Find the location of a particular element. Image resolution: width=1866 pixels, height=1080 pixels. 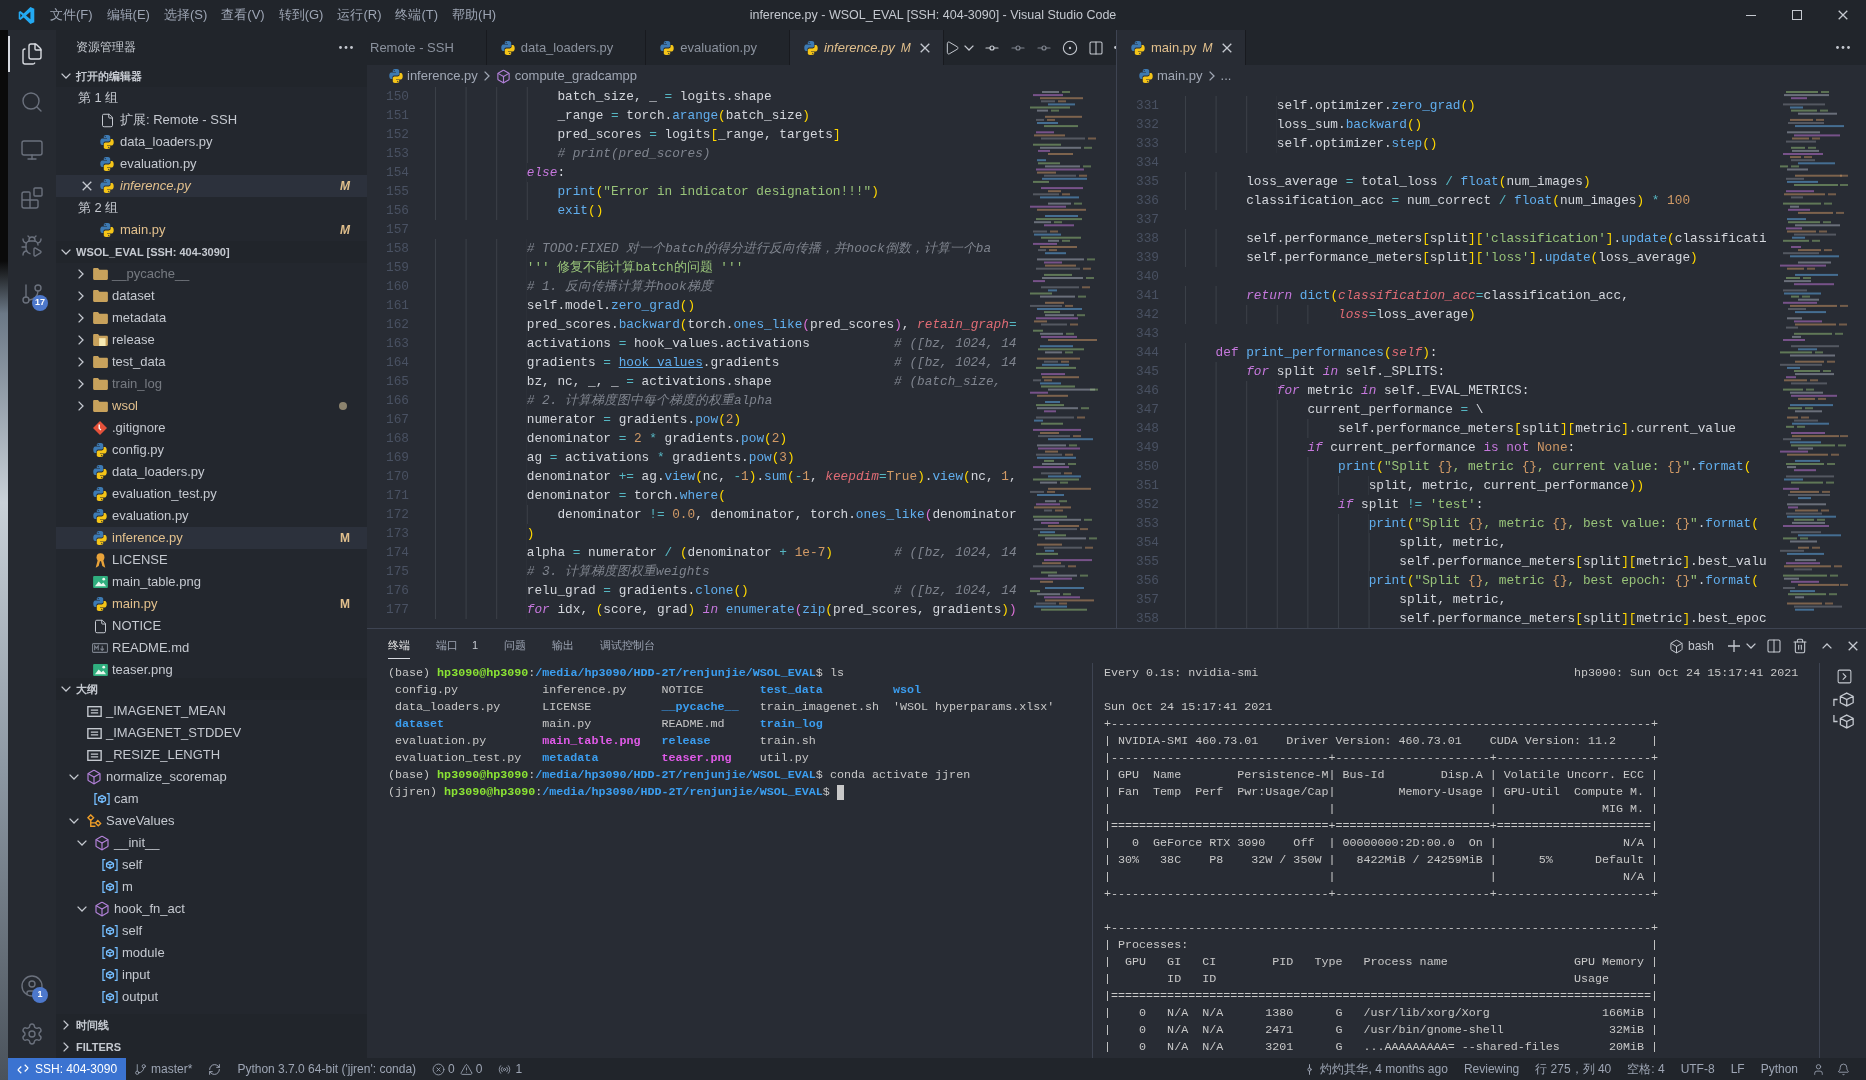

chevron-up-icon is located at coordinates (1827, 646).